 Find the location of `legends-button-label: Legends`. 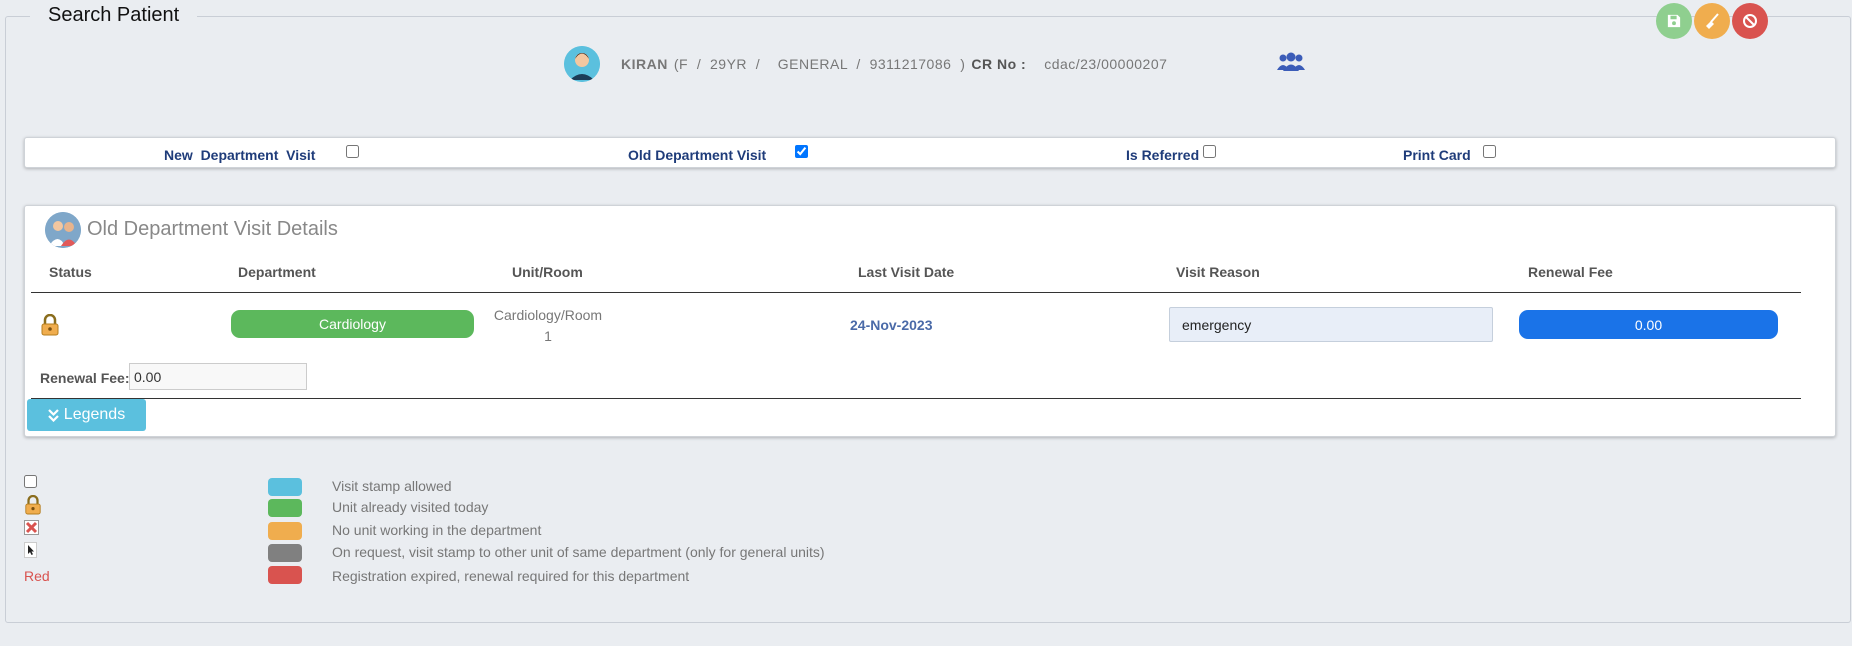

legends-button-label: Legends is located at coordinates (94, 414).